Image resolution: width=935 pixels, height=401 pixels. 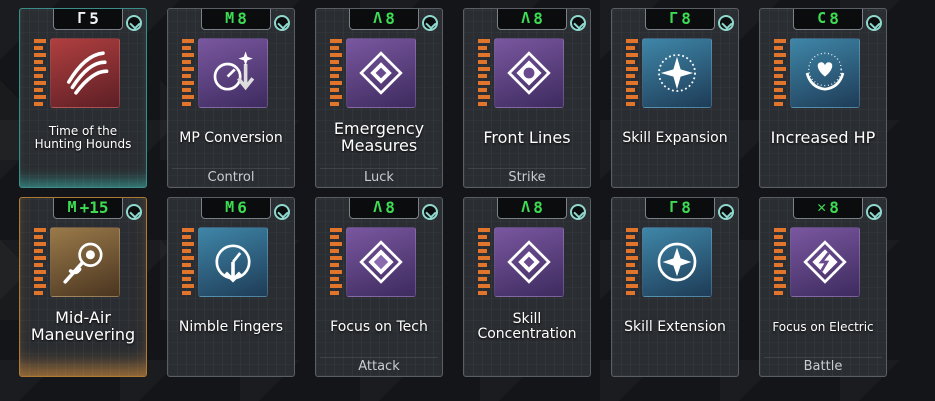 What do you see at coordinates (527, 176) in the screenshot?
I see `category-label: Strike` at bounding box center [527, 176].